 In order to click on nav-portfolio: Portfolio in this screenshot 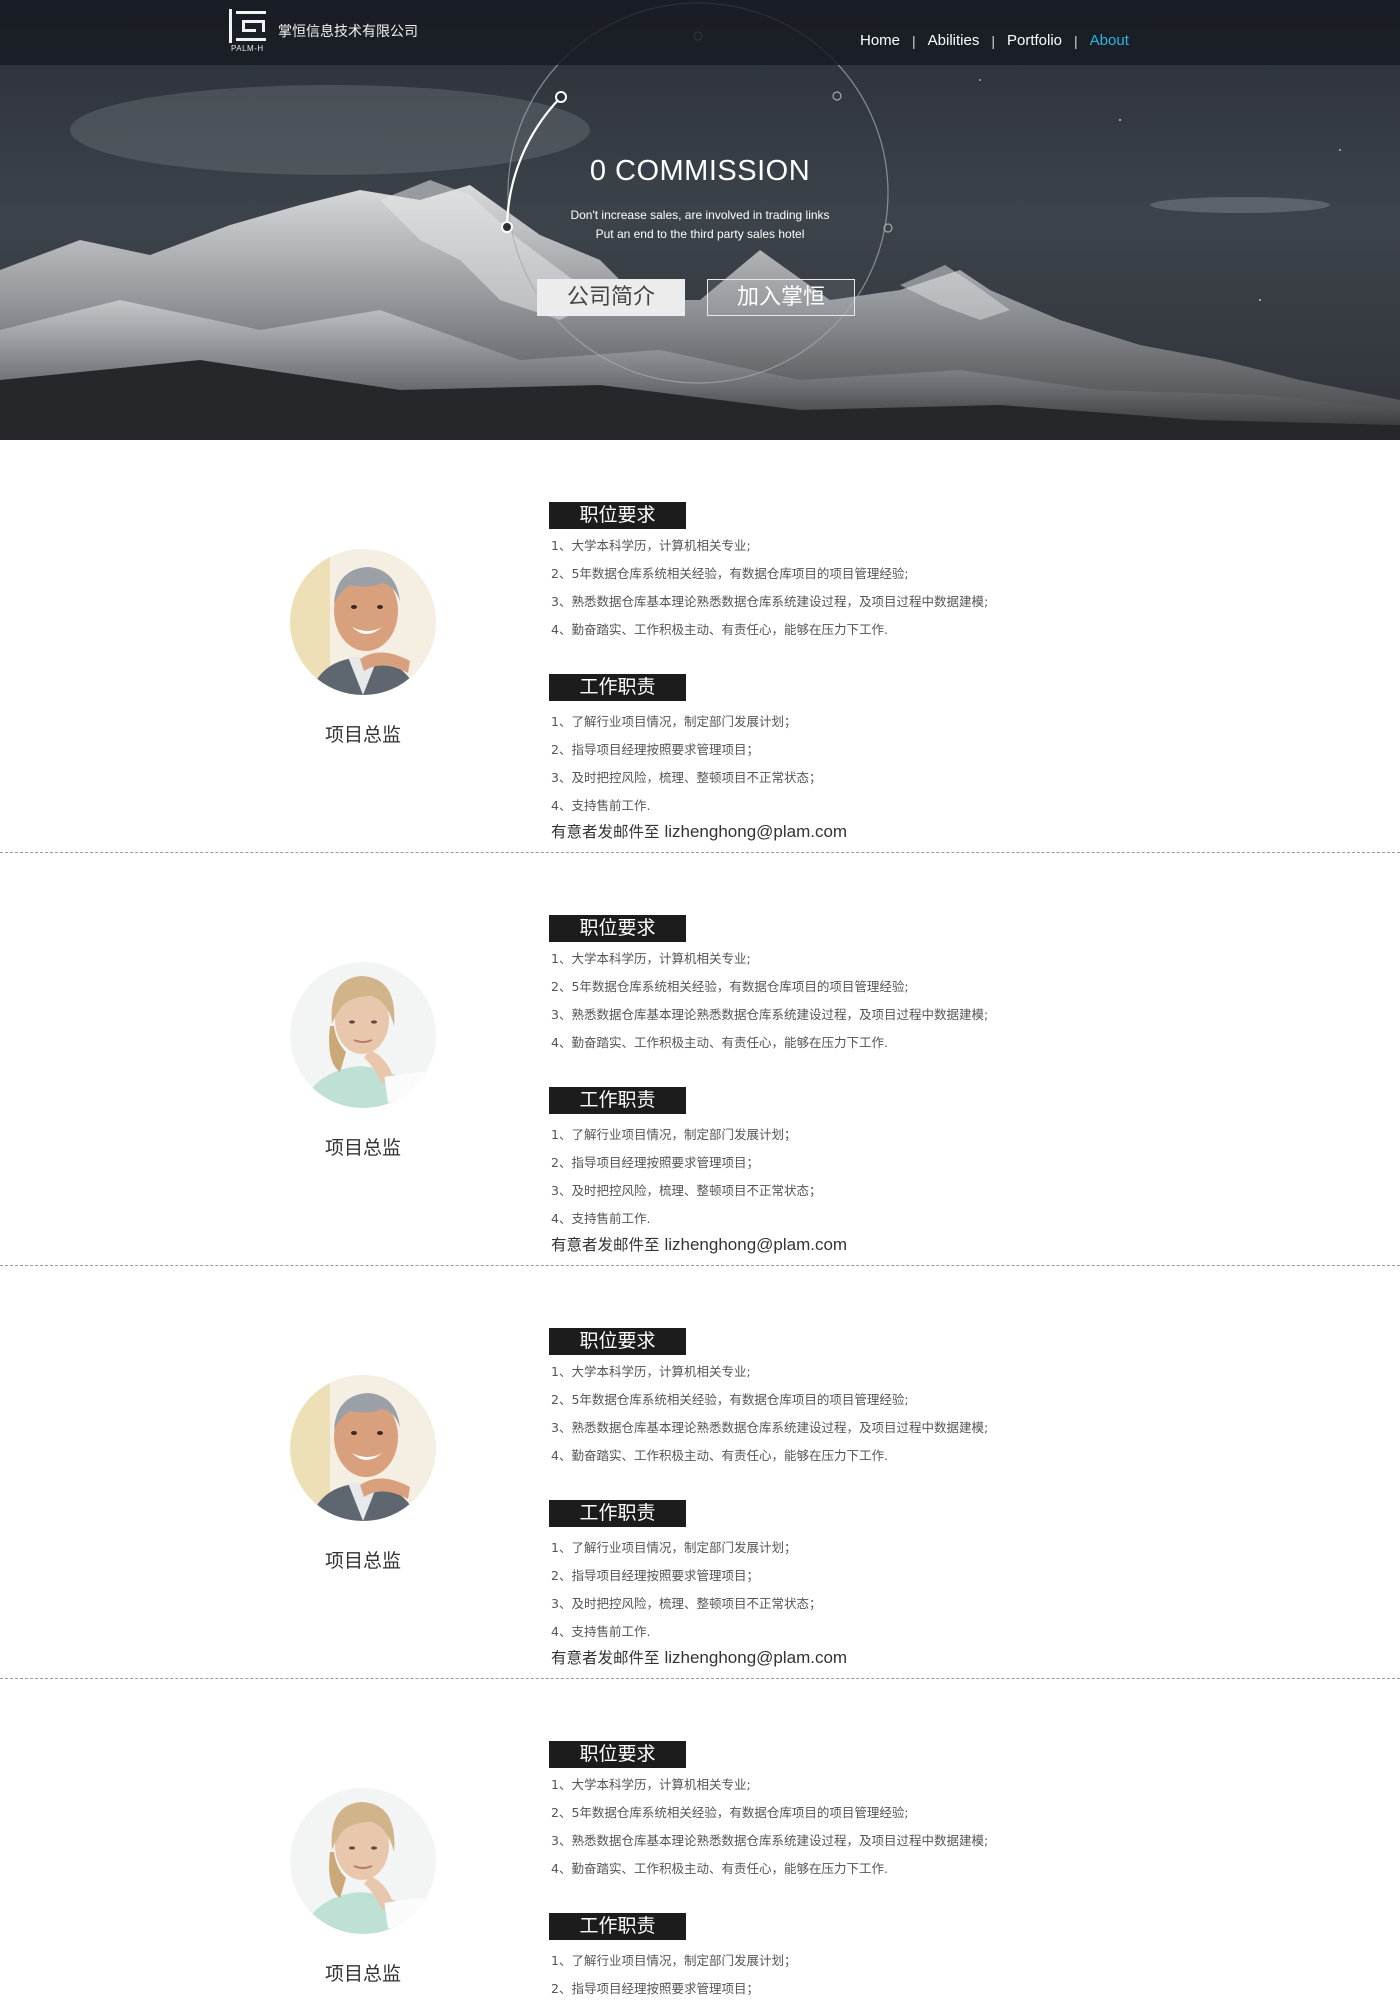, I will do `click(1034, 40)`.